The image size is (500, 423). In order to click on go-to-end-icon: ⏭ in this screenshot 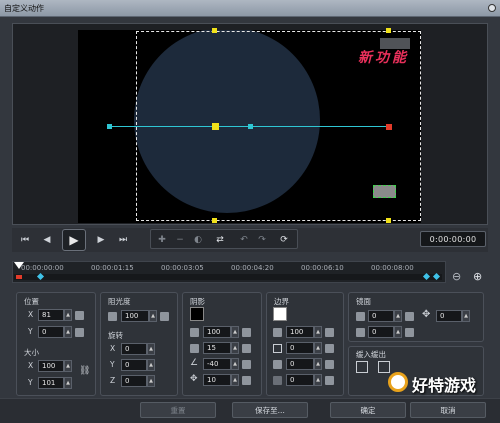, I will do `click(123, 240)`.